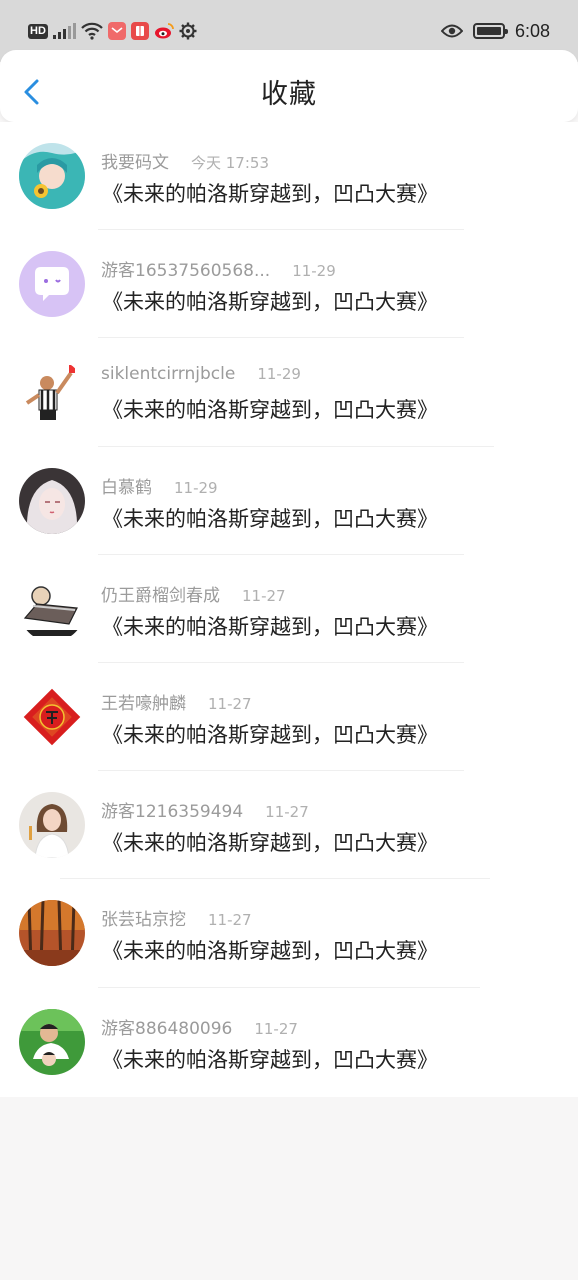 Image resolution: width=578 pixels, height=1280 pixels. What do you see at coordinates (168, 374) in the screenshot?
I see `user-name: siklentcirrnjbcle` at bounding box center [168, 374].